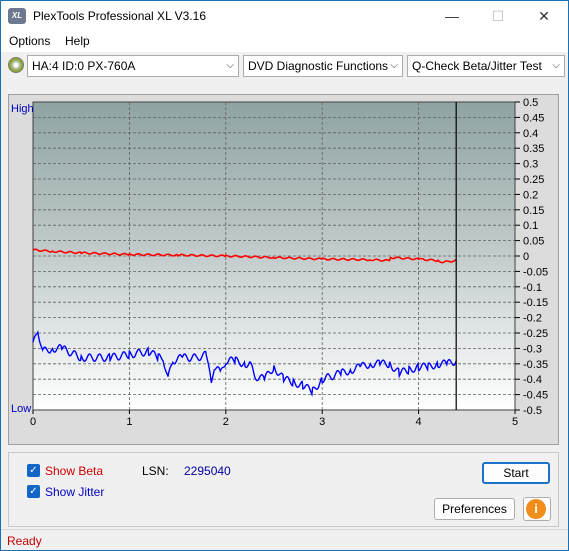 The image size is (569, 551). I want to click on maximize-button: ☐, so click(498, 16).